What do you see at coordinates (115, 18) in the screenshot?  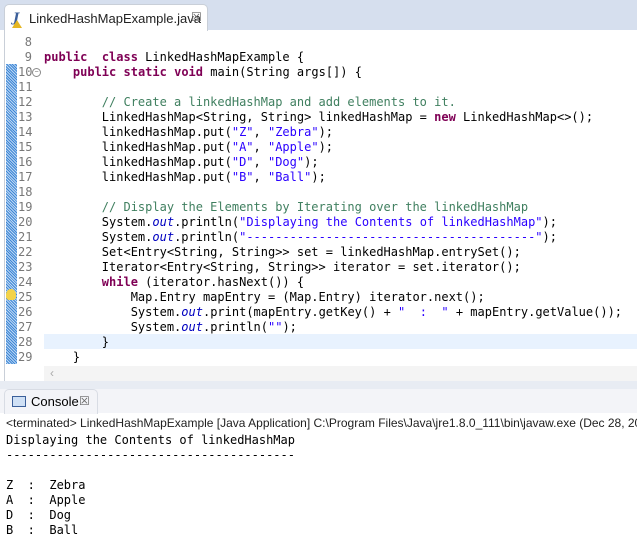 I see `tab-label: LinkedHashMapExample.java` at bounding box center [115, 18].